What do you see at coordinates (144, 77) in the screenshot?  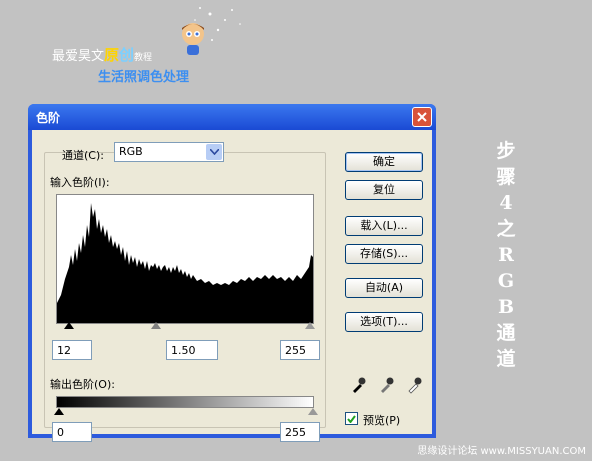 I see `banner-subtitle: 生活照调色处理` at bounding box center [144, 77].